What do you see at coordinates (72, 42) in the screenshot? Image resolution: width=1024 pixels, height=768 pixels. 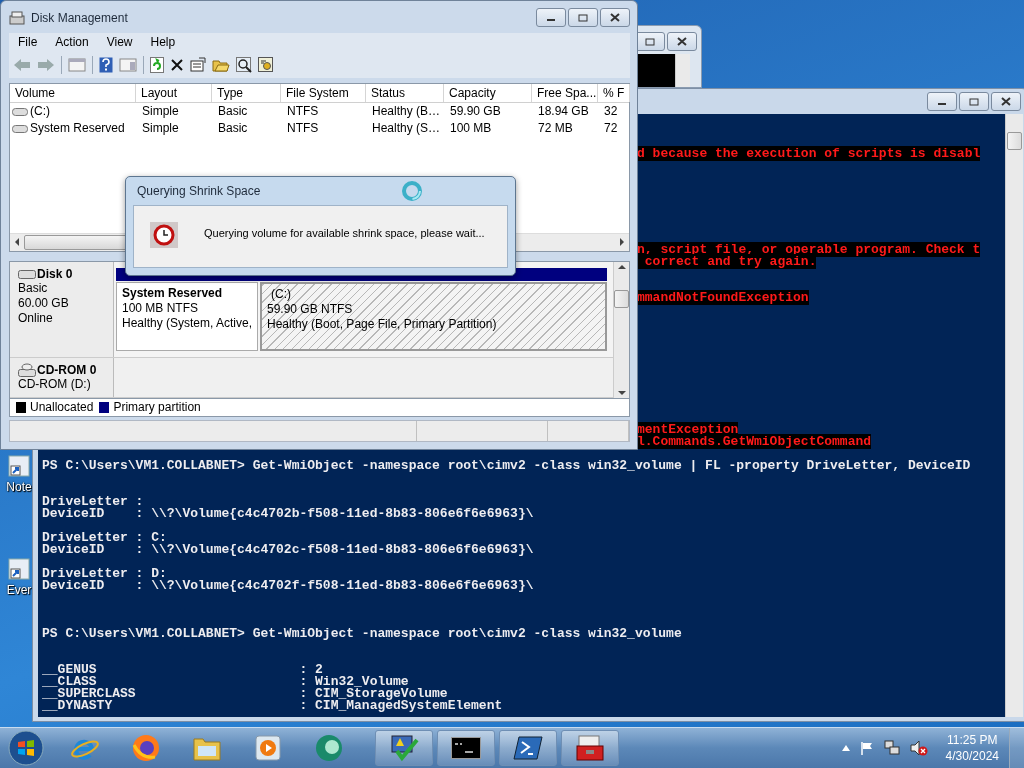 I see `menu-item: Action` at bounding box center [72, 42].